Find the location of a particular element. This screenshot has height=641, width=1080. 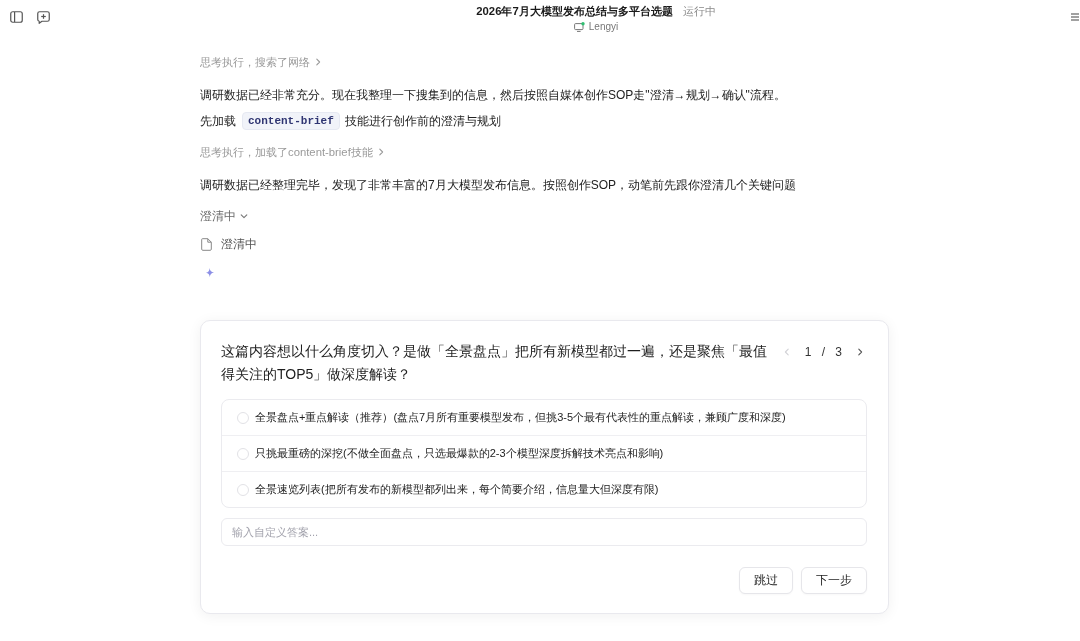

monitor-icon is located at coordinates (579, 27).